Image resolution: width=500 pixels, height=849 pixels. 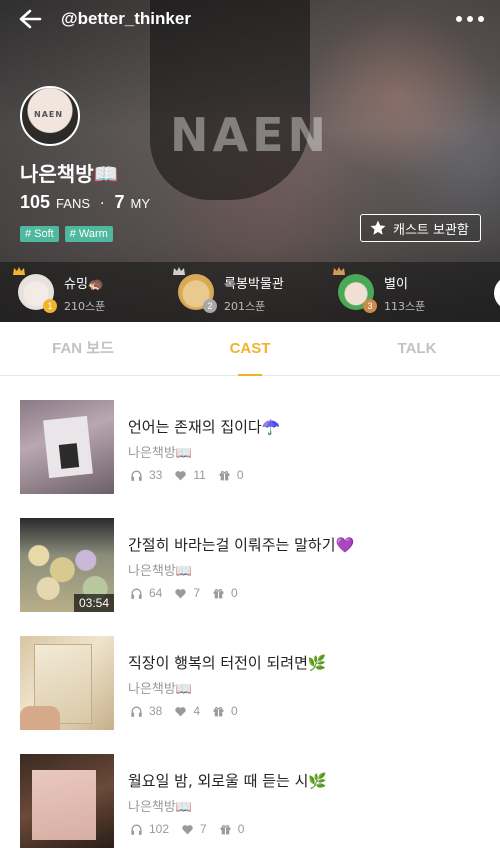 What do you see at coordinates (204, 427) in the screenshot?
I see `cast-title: 언어는 존재의 집이다☂️` at bounding box center [204, 427].